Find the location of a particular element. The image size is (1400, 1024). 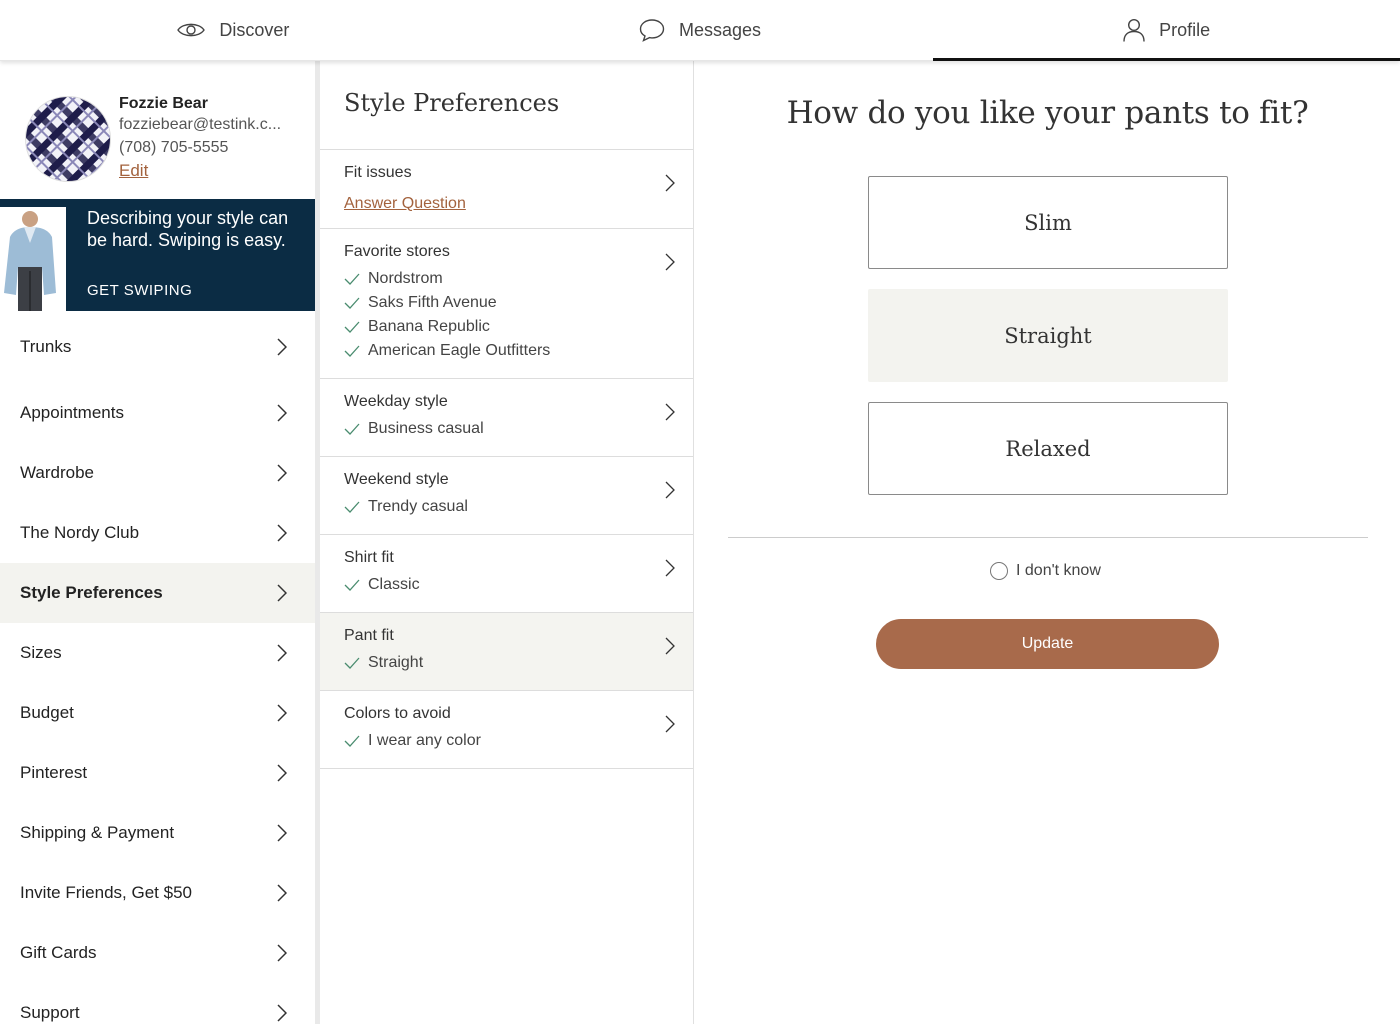

pref-shirt-fit: Shirt fit Classic is located at coordinates (506, 574).